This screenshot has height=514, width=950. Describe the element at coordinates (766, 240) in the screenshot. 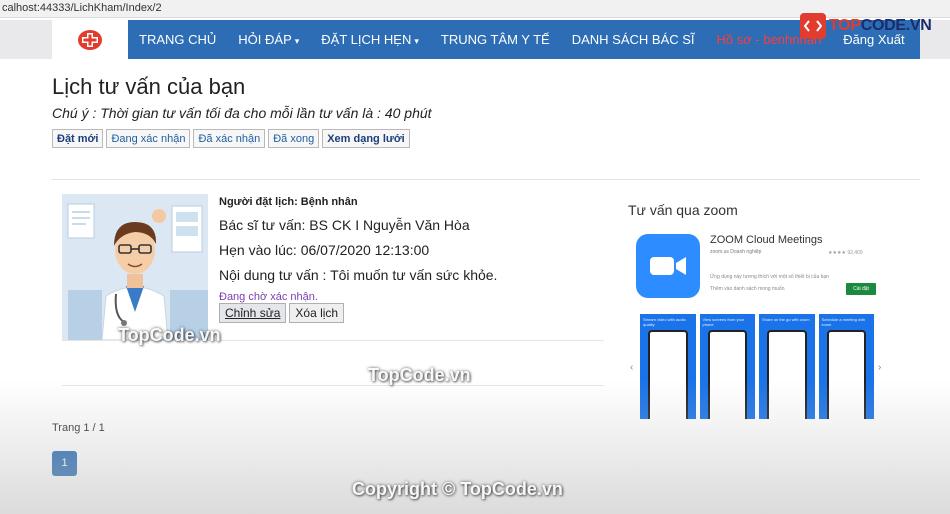

I see `zoom-app-name: ZOOM Cloud Meetings` at that location.